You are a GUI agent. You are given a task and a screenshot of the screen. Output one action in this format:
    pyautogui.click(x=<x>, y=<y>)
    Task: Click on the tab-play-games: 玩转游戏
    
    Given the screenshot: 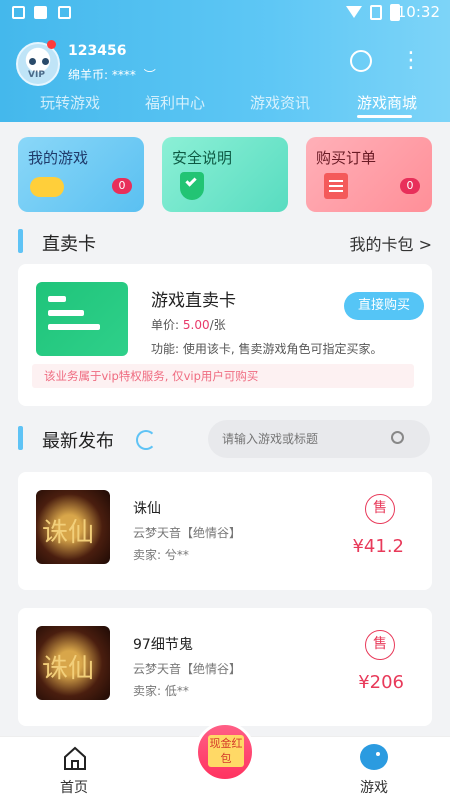 What is the action you would take?
    pyautogui.click(x=70, y=102)
    